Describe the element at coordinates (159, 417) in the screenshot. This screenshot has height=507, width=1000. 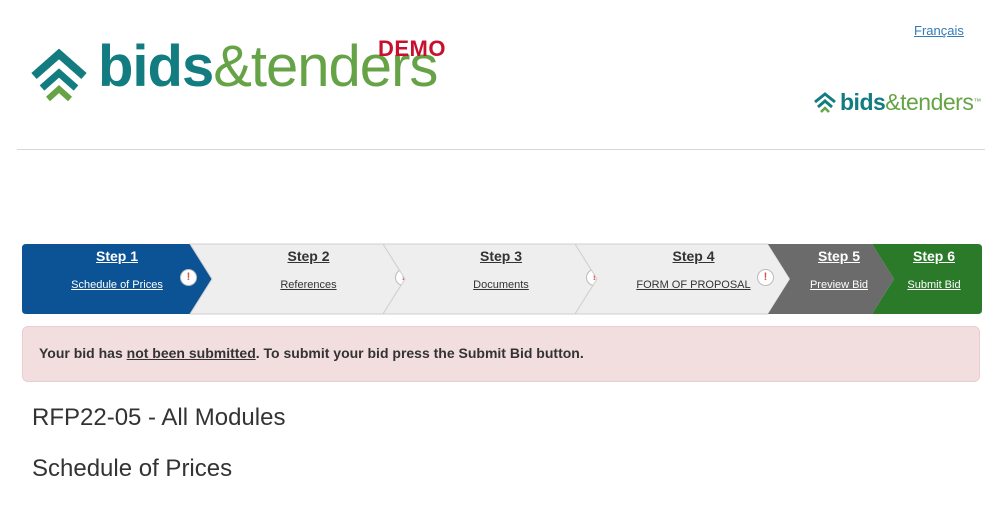
I see `rfp-title: RFP22-05 - All Modules` at that location.